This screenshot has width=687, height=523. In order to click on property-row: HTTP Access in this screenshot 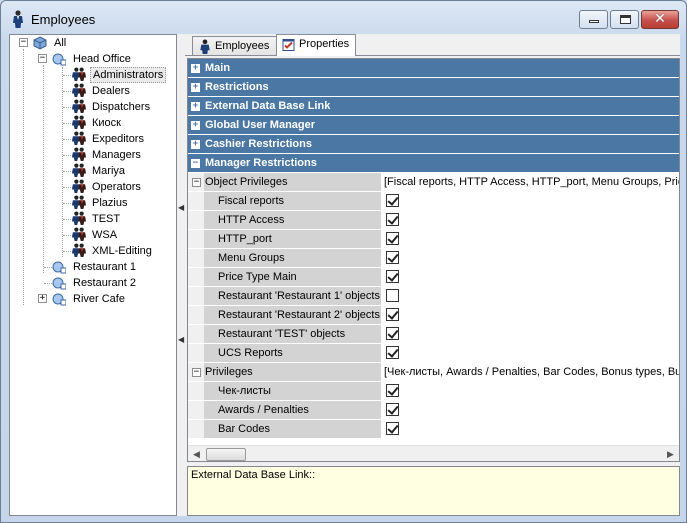, I will do `click(433, 220)`.